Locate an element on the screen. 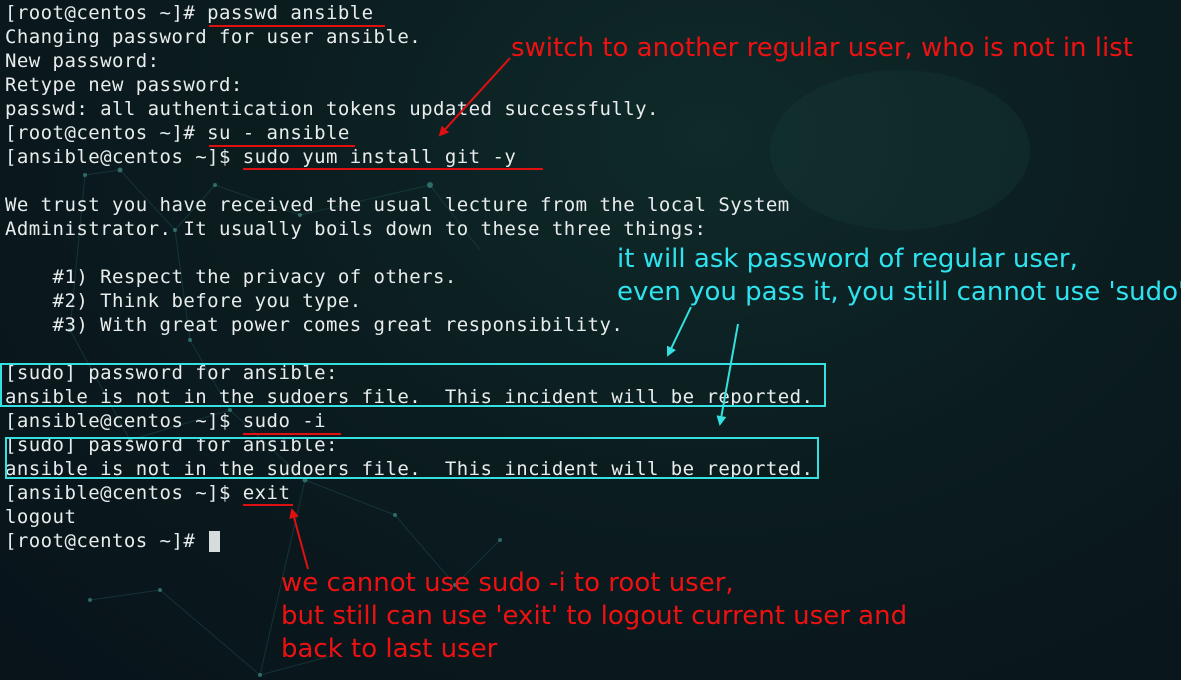 This screenshot has width=1181, height=680. terminal-line-output: Changing password for user ansible. is located at coordinates (213, 37).